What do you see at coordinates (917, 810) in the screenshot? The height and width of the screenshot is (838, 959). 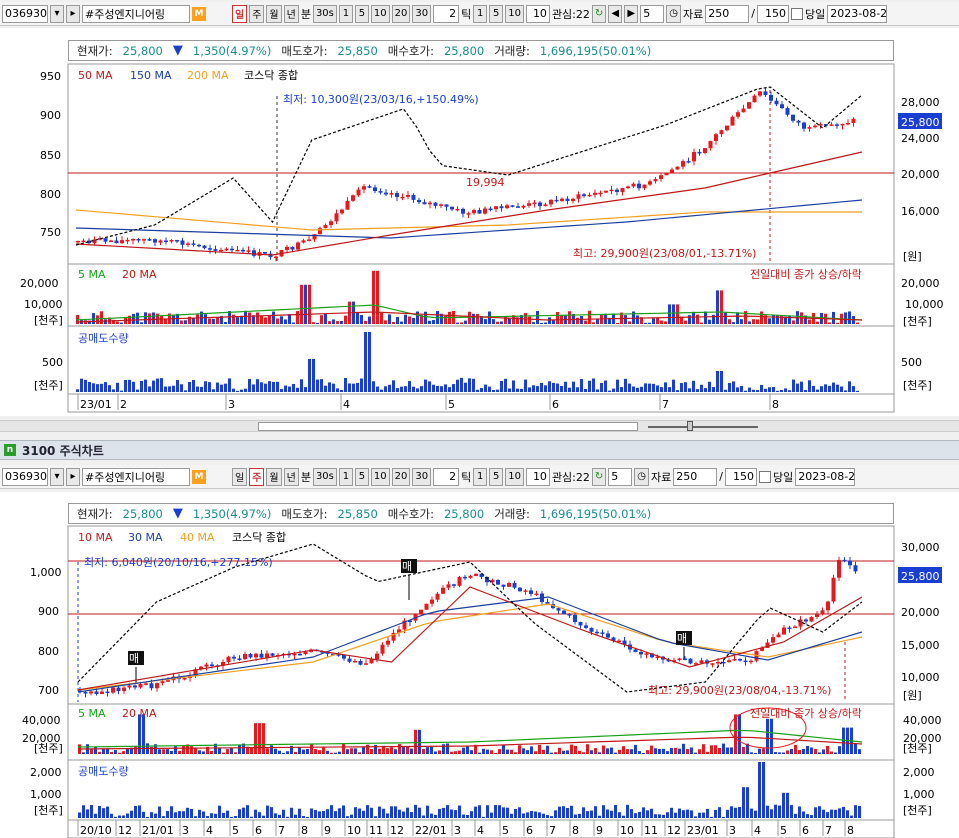 I see `b-short-axis-r-unit: [천주]` at bounding box center [917, 810].